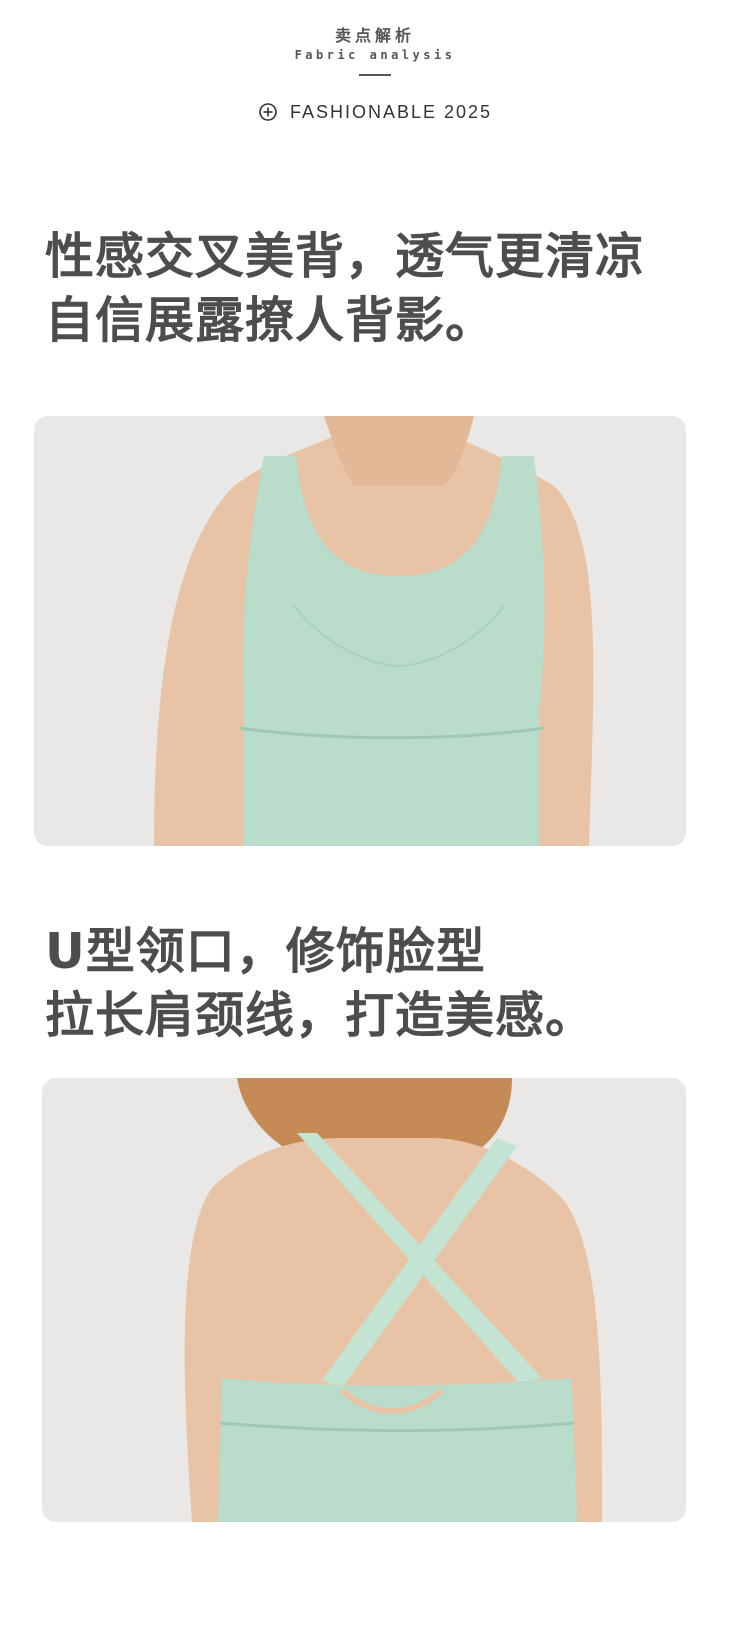 The height and width of the screenshot is (1635, 750). Describe the element at coordinates (375, 55) in the screenshot. I see `section-title-en: Fabric analysis` at that location.